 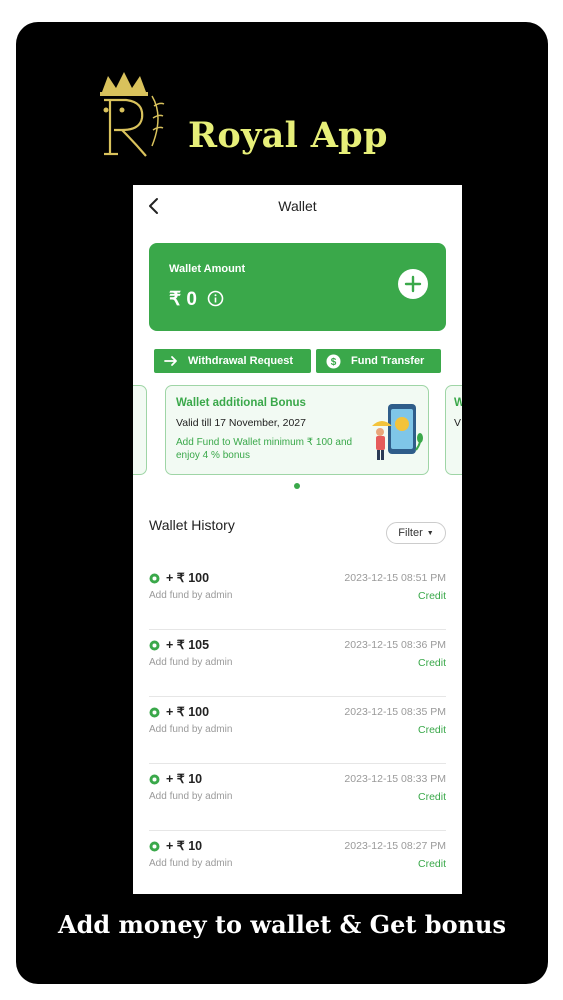 What do you see at coordinates (241, 361) in the screenshot?
I see `withdrawal-request-label: Withdrawal Request` at bounding box center [241, 361].